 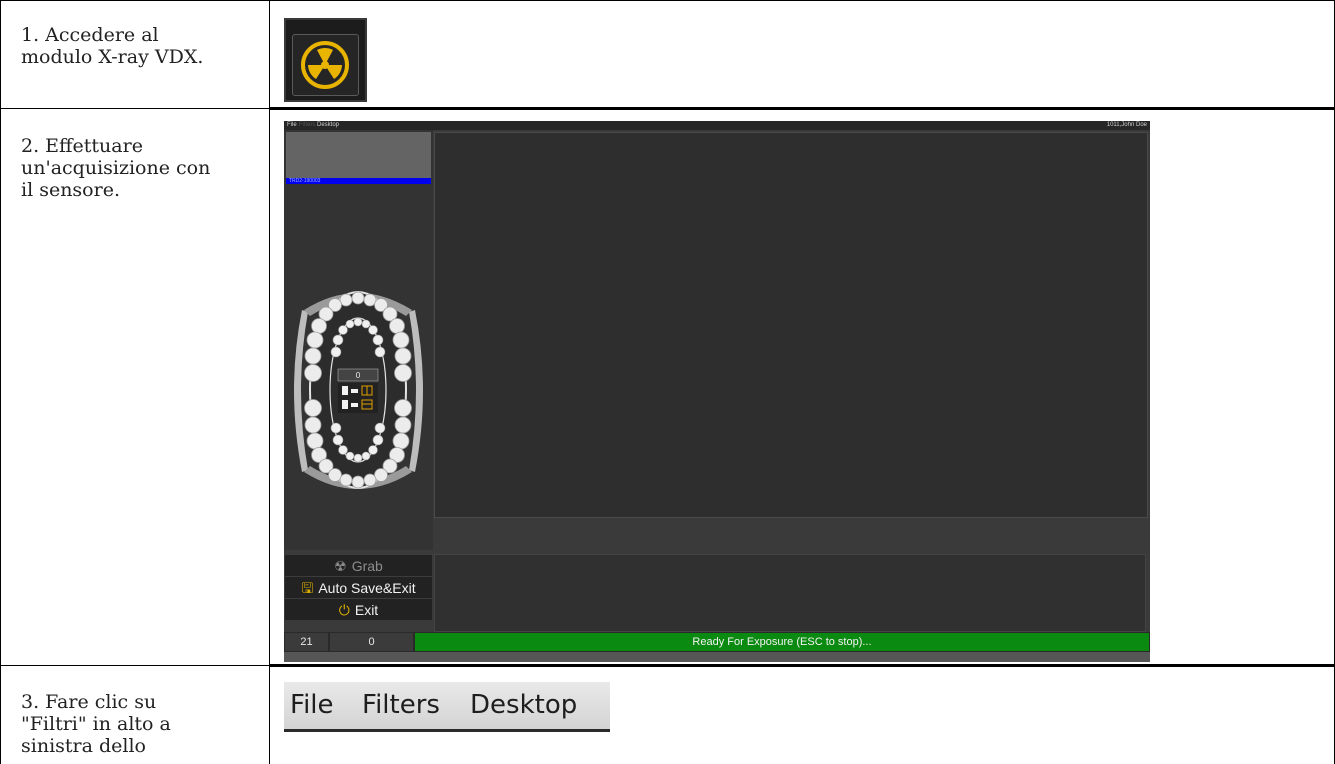 I want to click on menubar-closeup: File Filters Desktop, so click(x=447, y=707).